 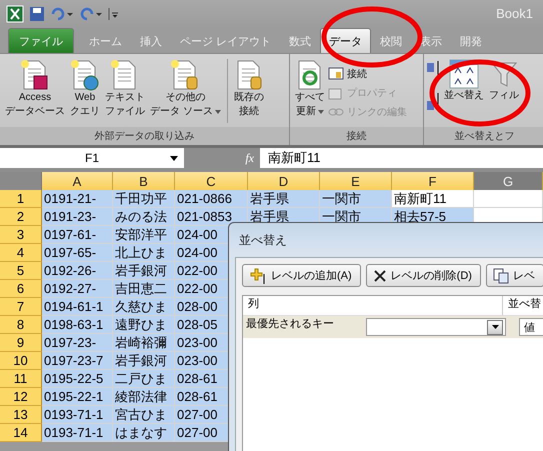 I want to click on ribbon-button: その他の データ ソース, so click(x=185, y=89).